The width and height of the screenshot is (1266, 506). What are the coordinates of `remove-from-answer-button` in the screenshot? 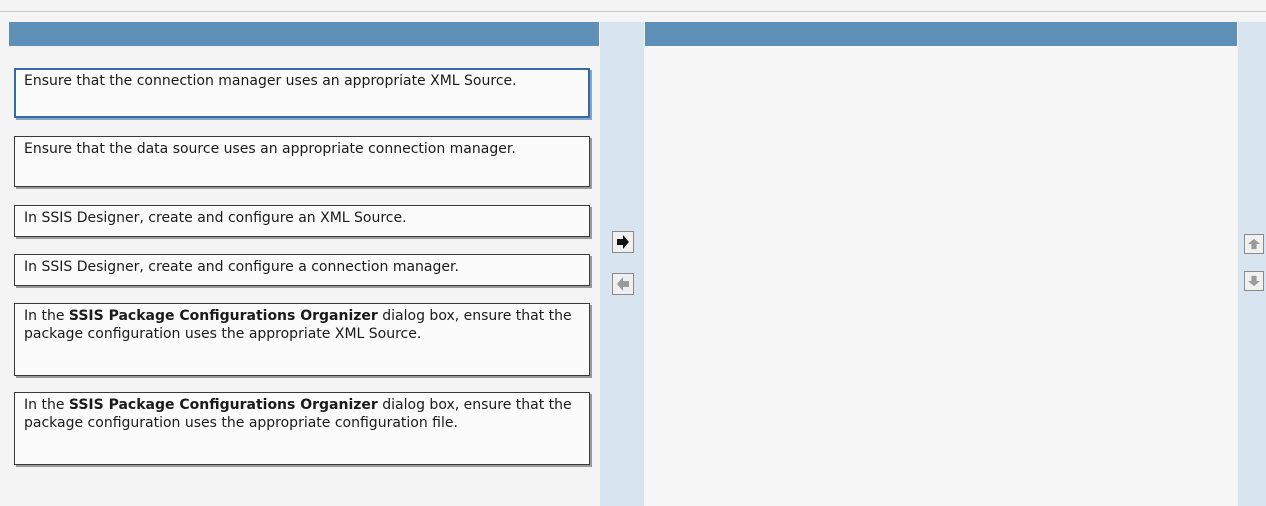 It's located at (623, 284).